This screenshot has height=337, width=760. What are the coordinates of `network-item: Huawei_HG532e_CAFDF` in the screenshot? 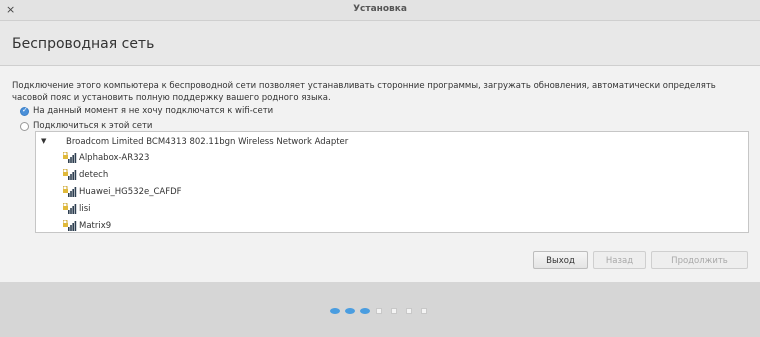 It's located at (392, 192).